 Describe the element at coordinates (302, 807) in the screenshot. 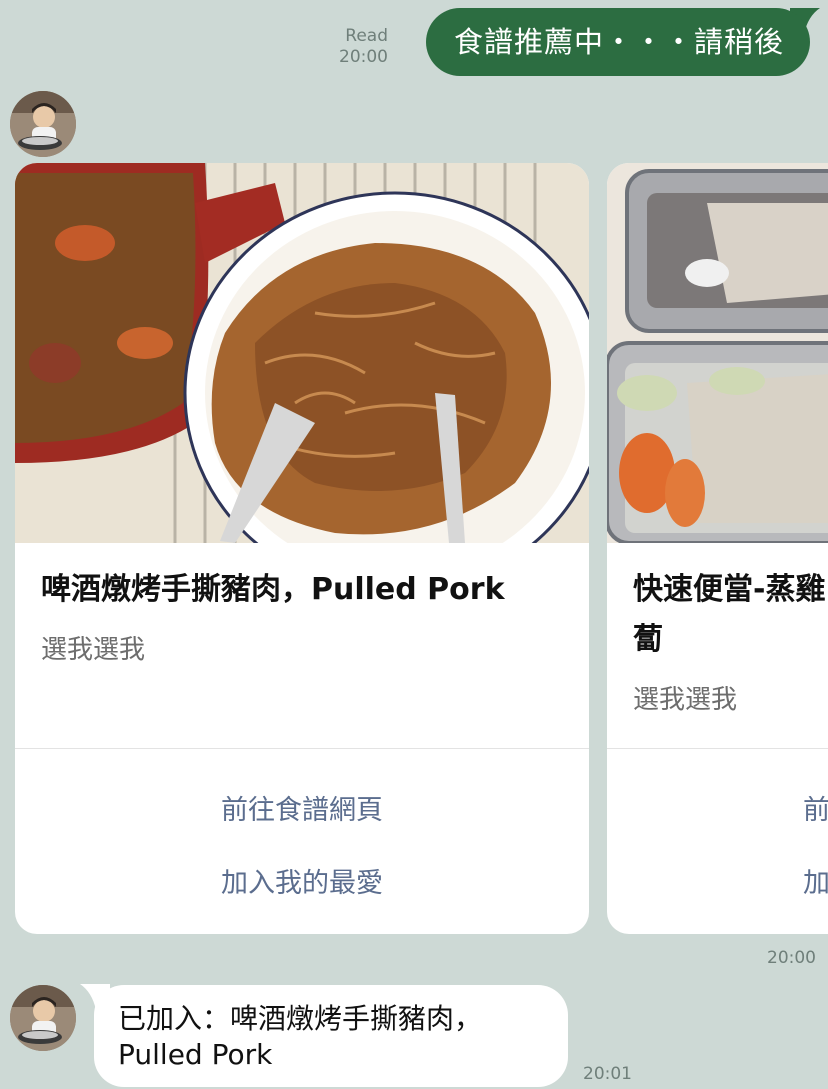

I see `open-recipe-page-button: 前往食譜網頁` at that location.